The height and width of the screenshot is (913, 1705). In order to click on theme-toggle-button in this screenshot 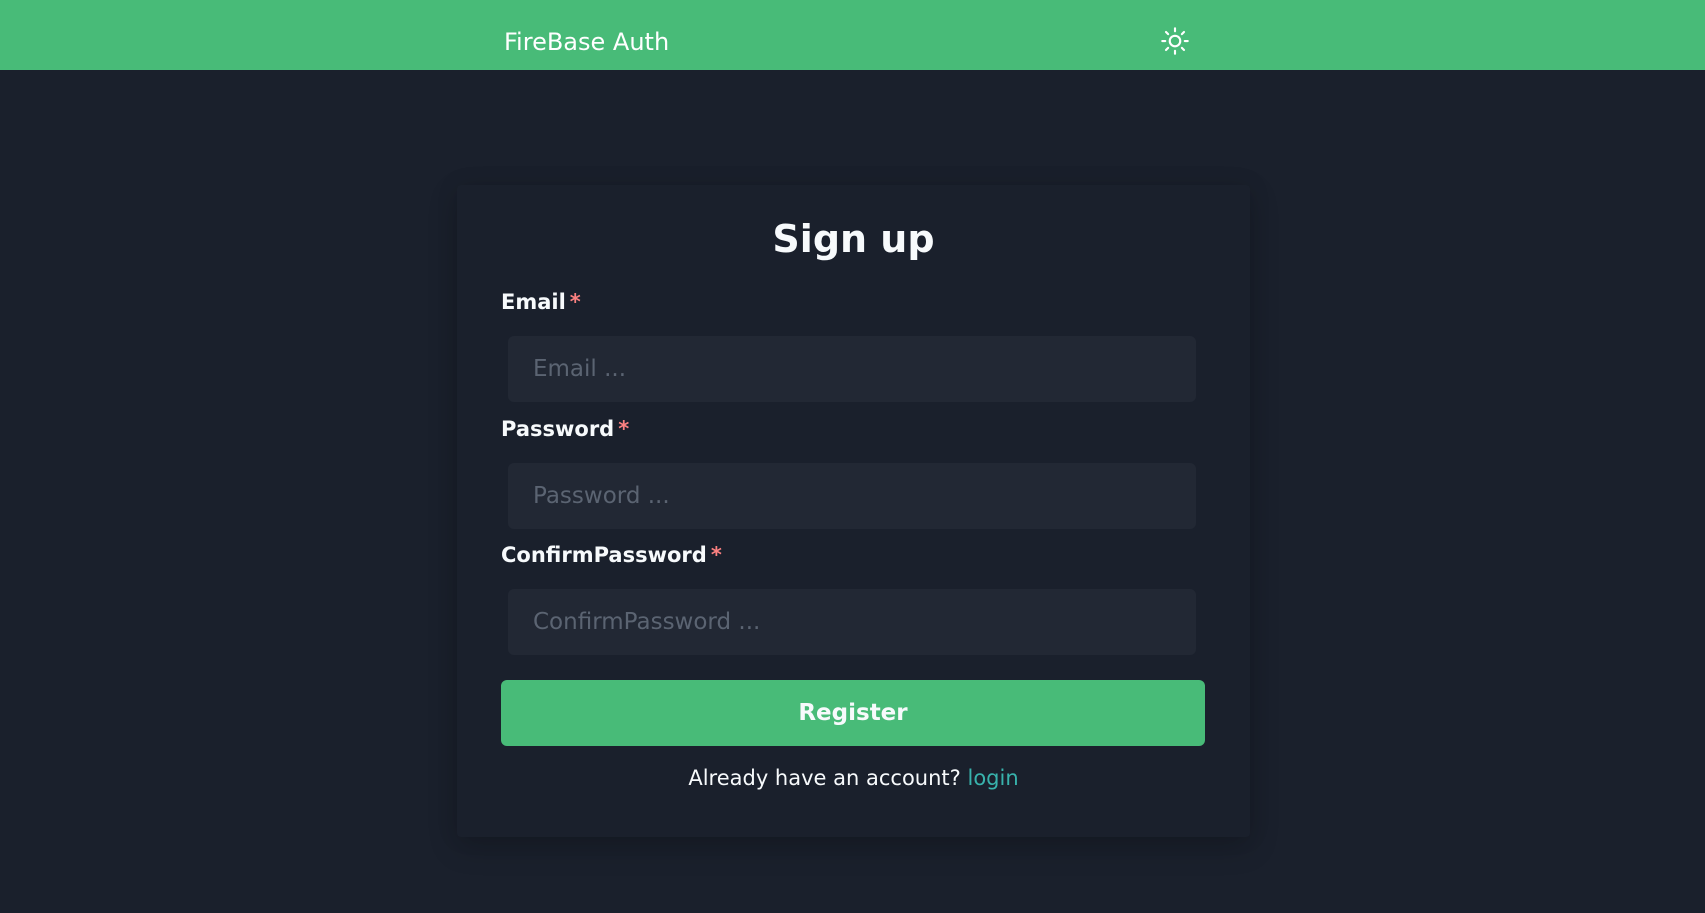, I will do `click(1175, 41)`.